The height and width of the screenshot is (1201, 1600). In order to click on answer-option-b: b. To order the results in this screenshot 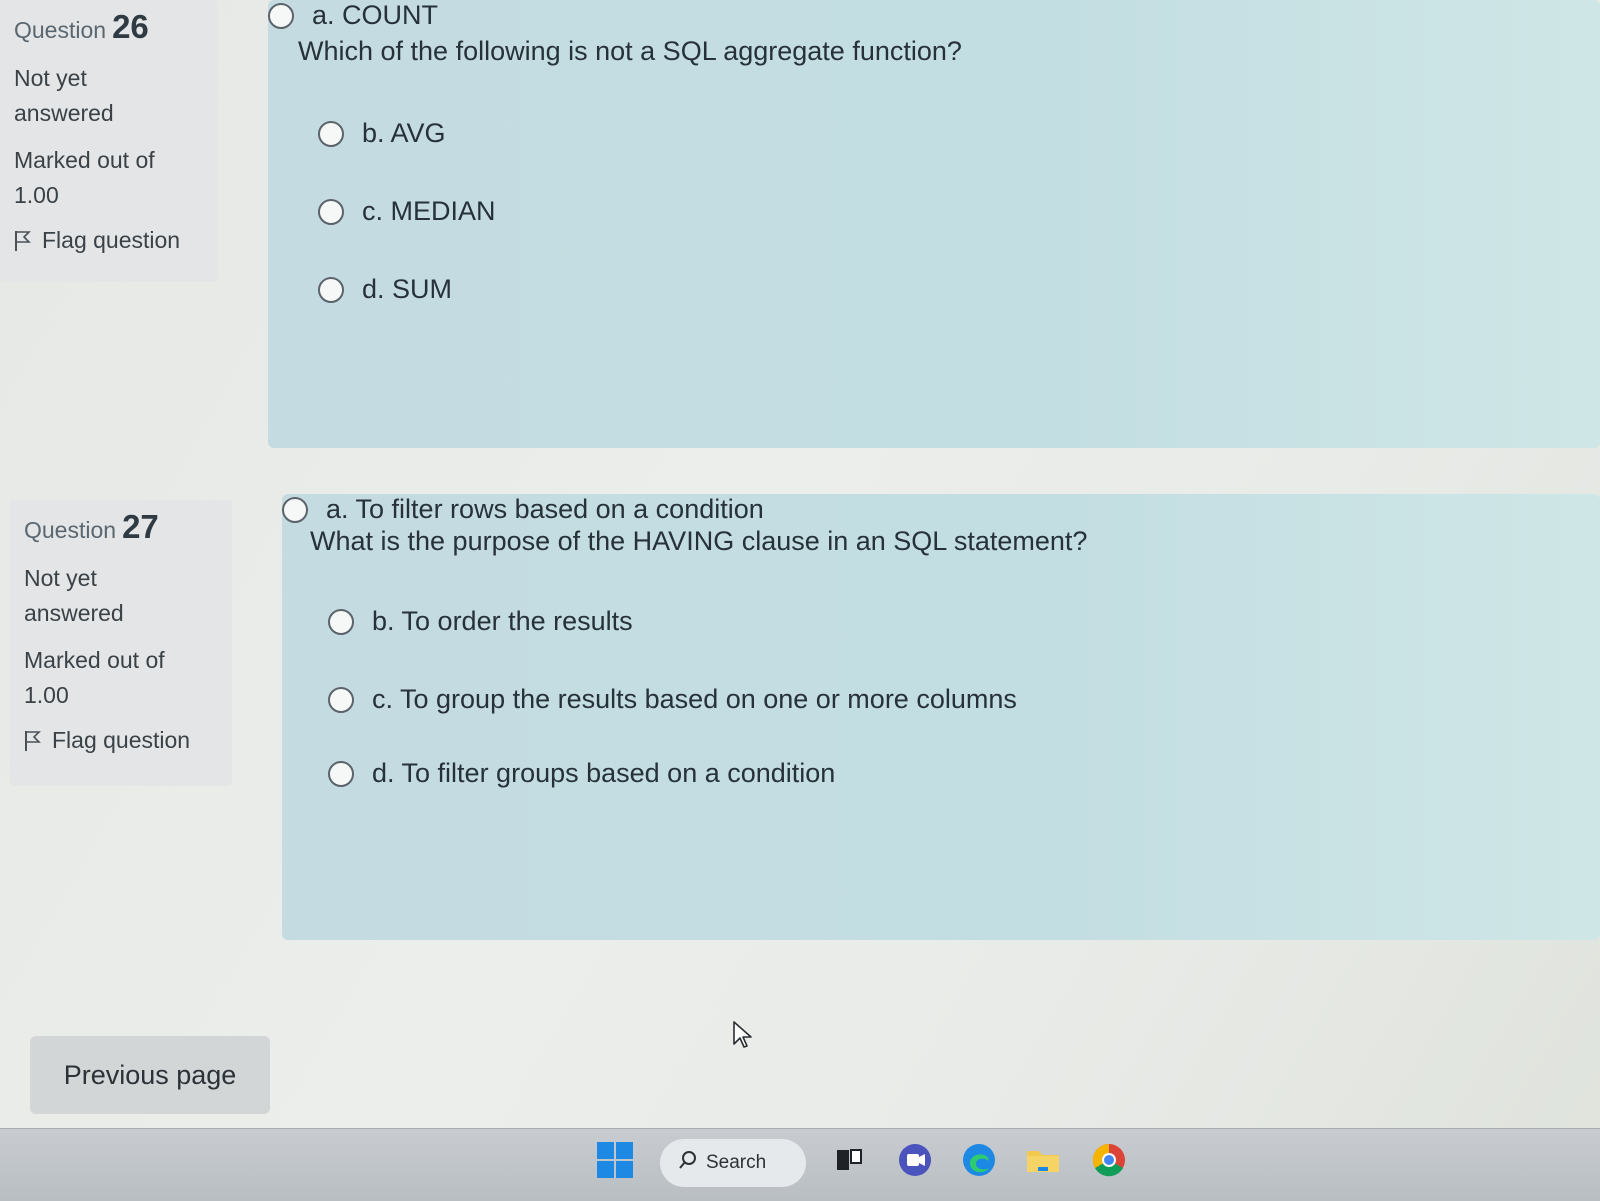, I will do `click(480, 621)`.